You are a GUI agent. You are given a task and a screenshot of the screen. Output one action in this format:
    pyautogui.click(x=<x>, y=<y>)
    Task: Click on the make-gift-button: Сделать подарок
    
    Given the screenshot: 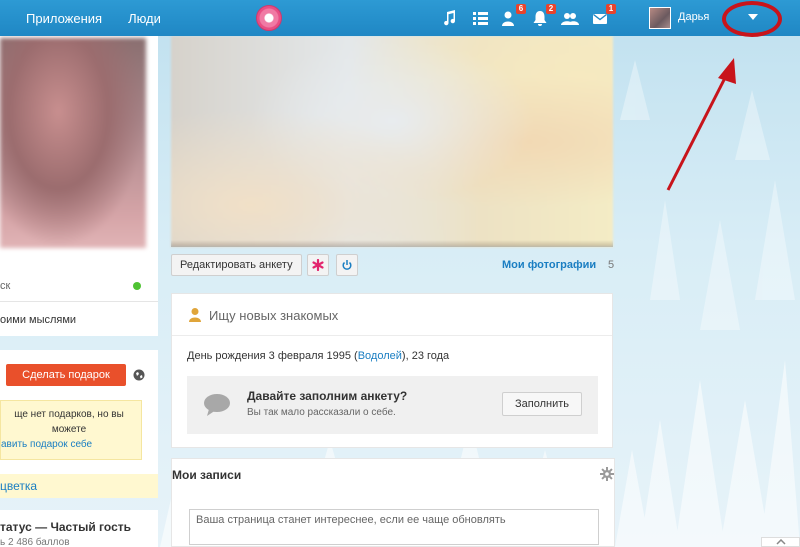 What is the action you would take?
    pyautogui.click(x=66, y=375)
    